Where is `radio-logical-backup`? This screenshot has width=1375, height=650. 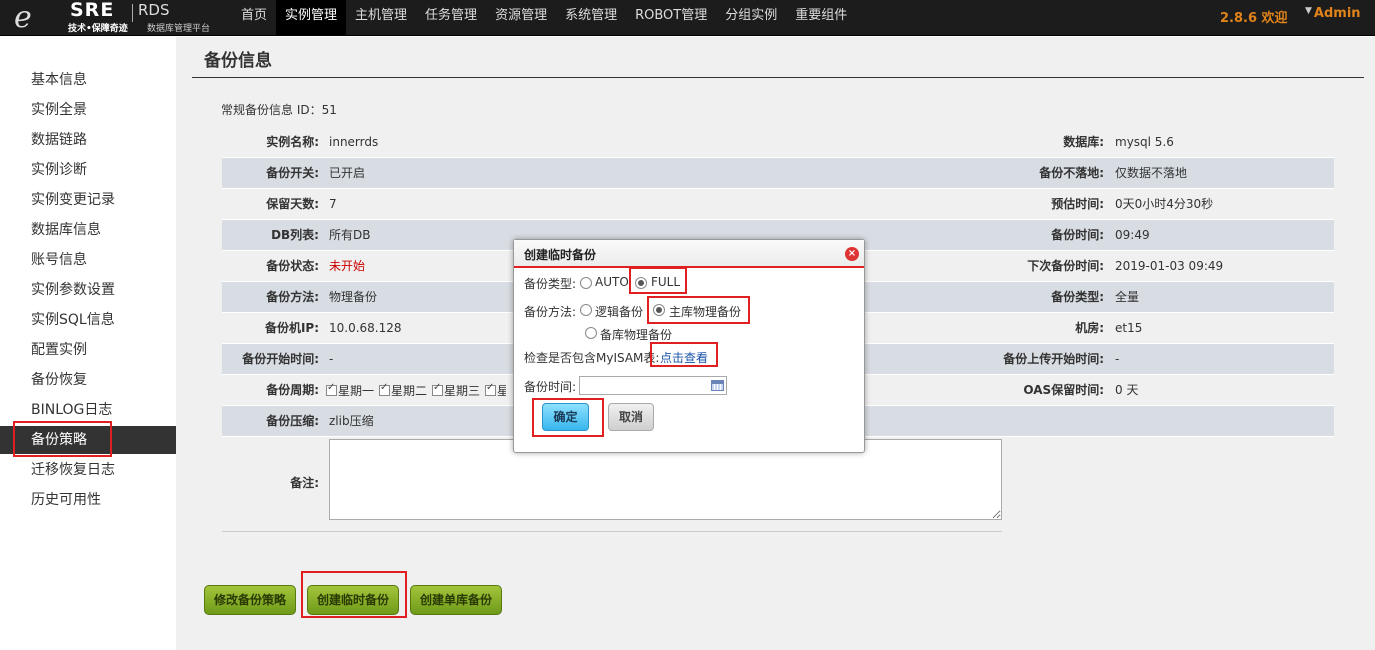 radio-logical-backup is located at coordinates (586, 310).